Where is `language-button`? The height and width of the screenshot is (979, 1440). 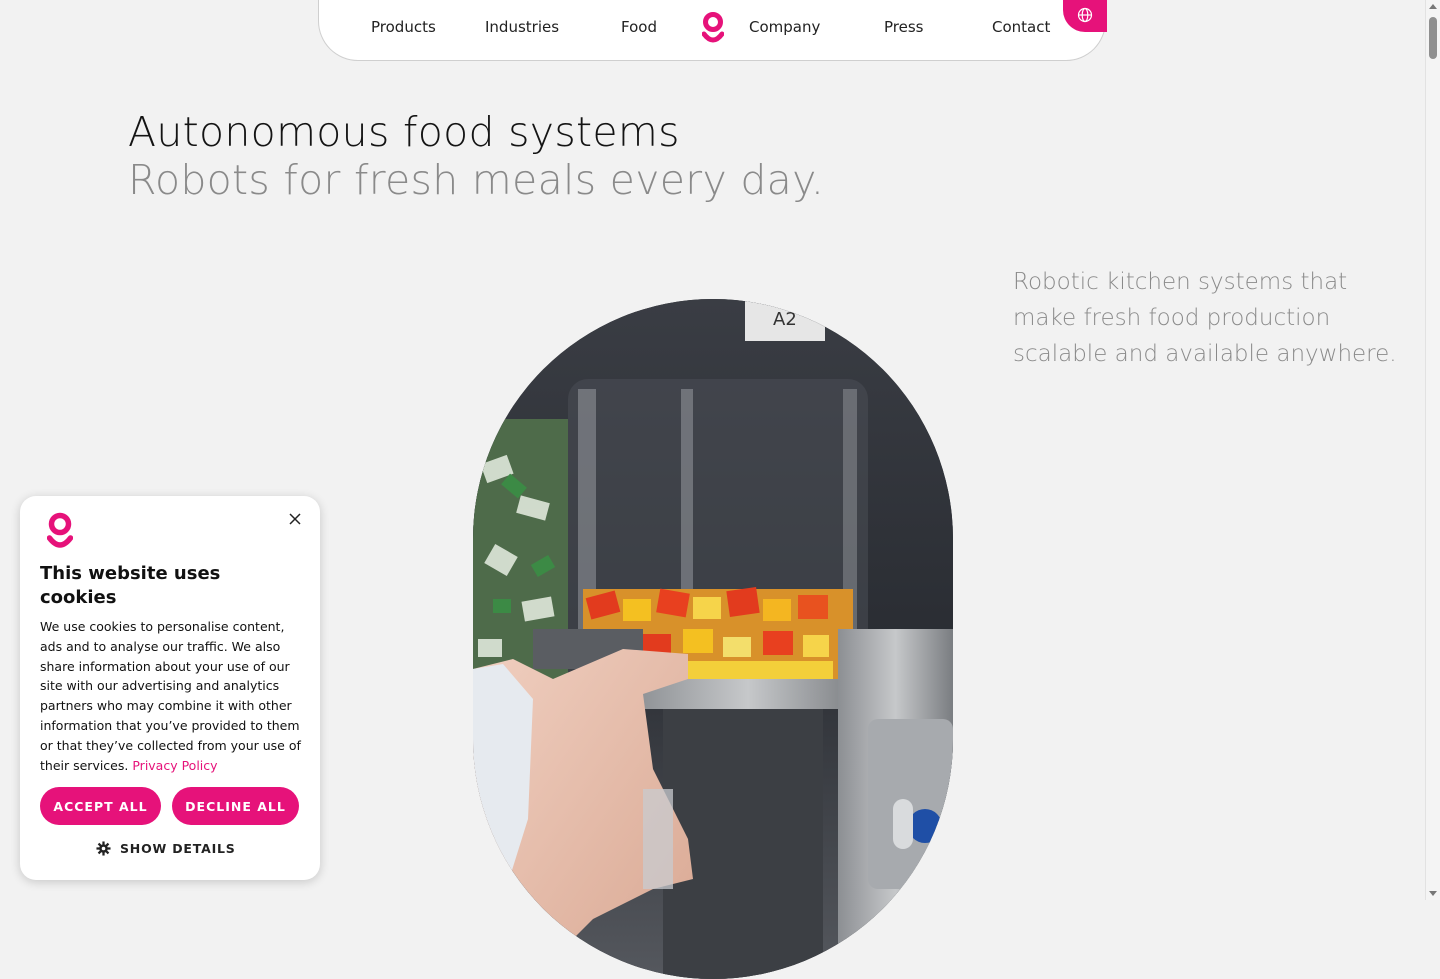 language-button is located at coordinates (1085, 16).